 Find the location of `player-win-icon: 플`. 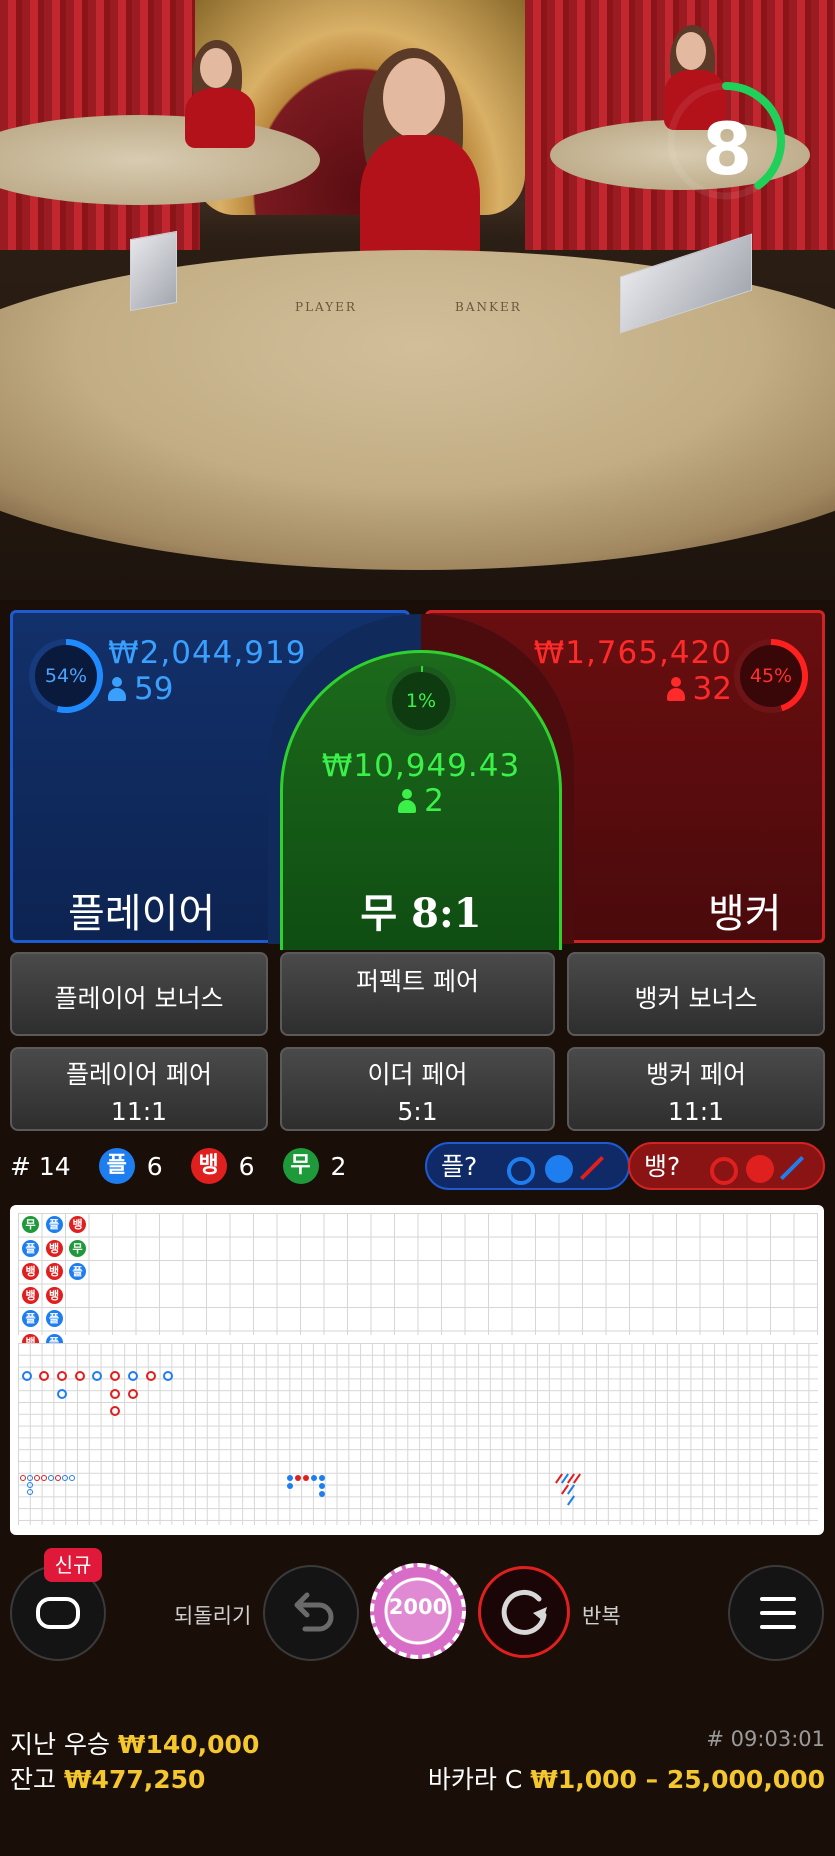

player-win-icon: 플 is located at coordinates (116, 1166).